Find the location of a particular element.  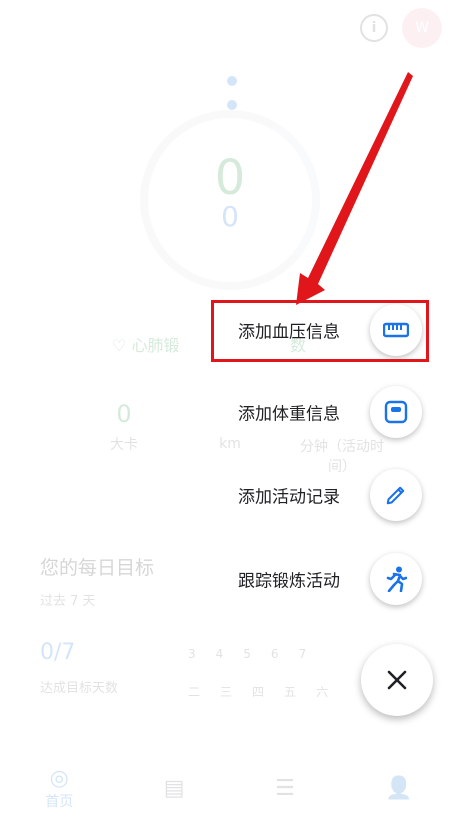

nav-journal: ▤ is located at coordinates (174, 788).